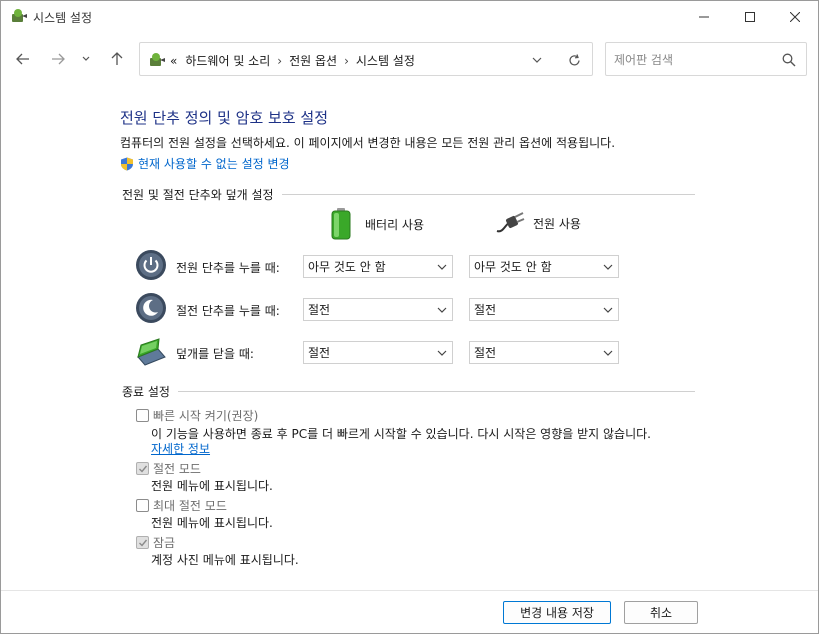 This screenshot has width=819, height=634. Describe the element at coordinates (173, 61) in the screenshot. I see `breadcrumb-overflow: «` at that location.